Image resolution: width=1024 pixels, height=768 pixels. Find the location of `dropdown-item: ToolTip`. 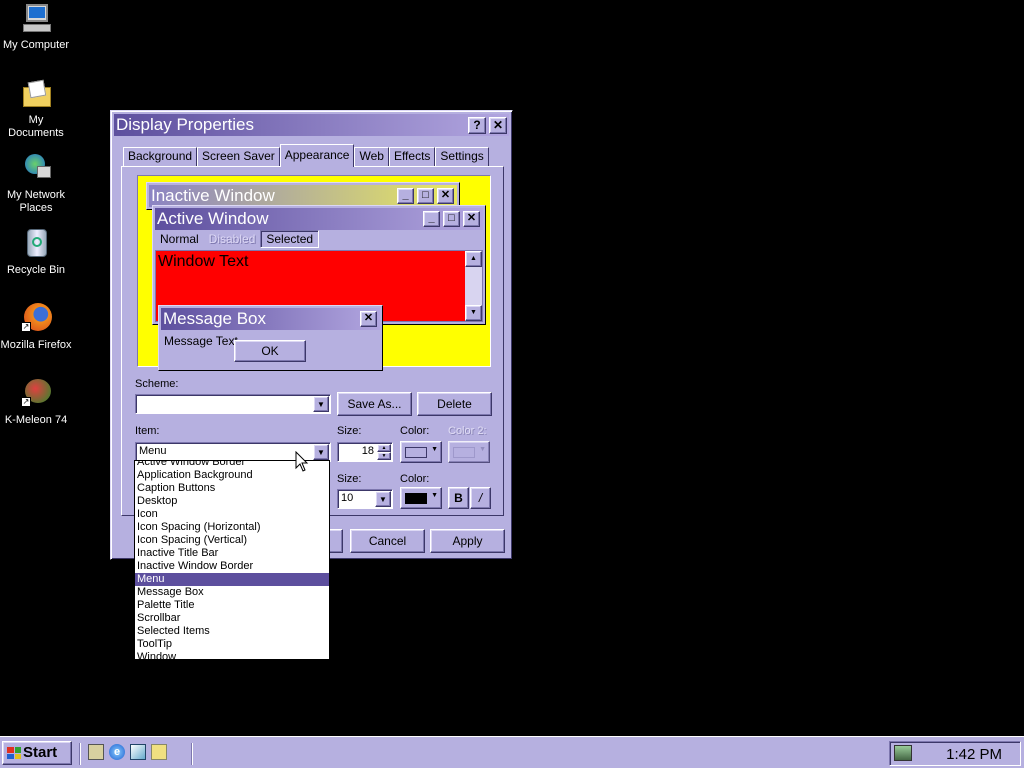

dropdown-item: ToolTip is located at coordinates (232, 644).